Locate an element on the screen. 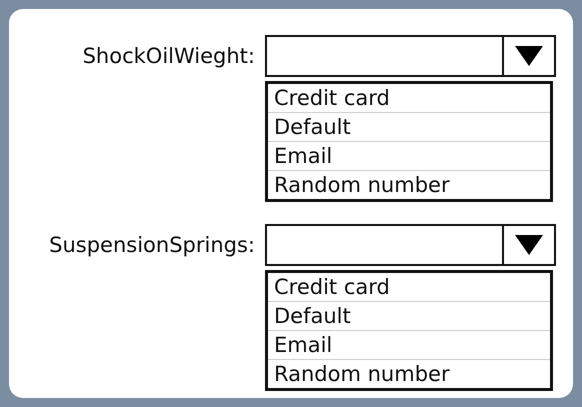 The width and height of the screenshot is (582, 407). field-label: SuspensionSprings: is located at coordinates (152, 245).